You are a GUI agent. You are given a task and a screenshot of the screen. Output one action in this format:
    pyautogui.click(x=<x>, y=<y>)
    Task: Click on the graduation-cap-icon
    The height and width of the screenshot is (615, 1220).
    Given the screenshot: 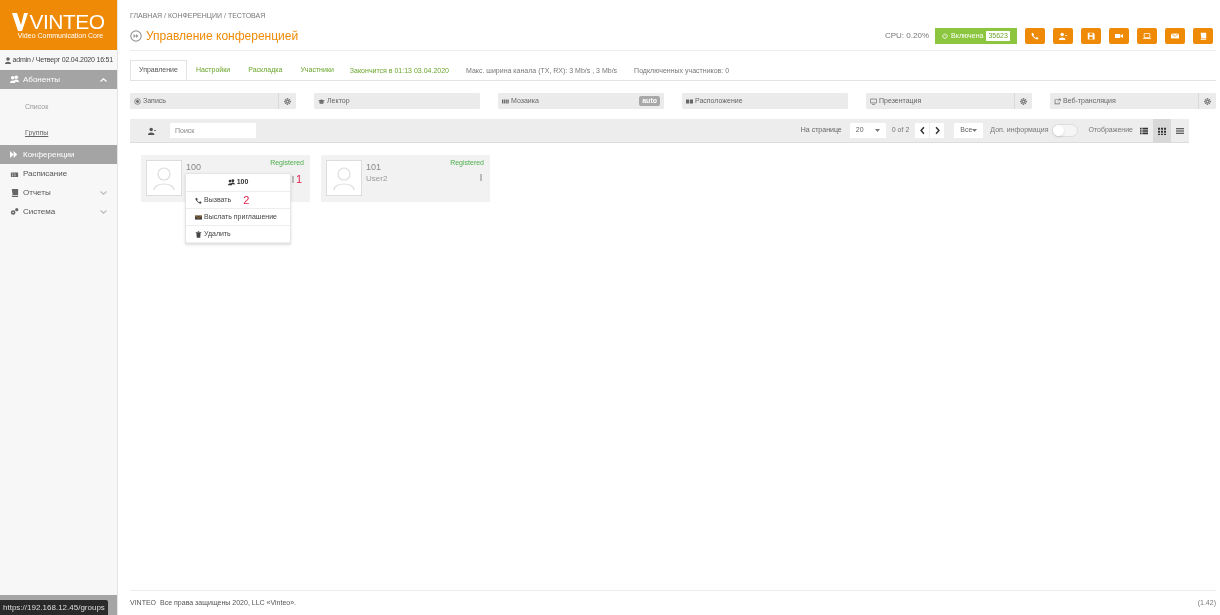 What is the action you would take?
    pyautogui.click(x=321, y=101)
    